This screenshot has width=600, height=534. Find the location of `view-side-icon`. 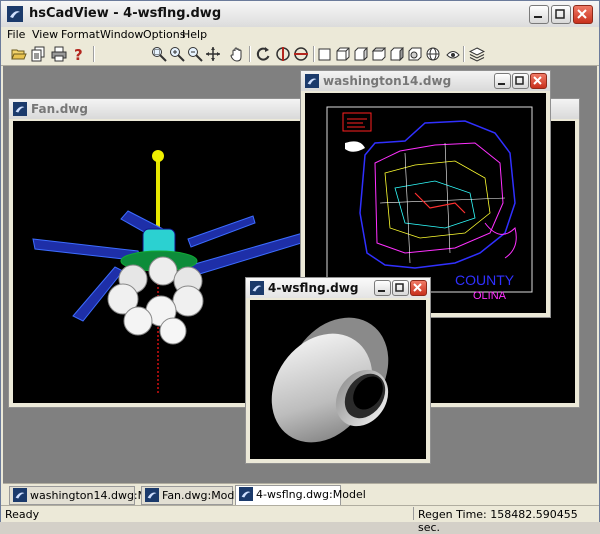

view-side-icon is located at coordinates (361, 54).